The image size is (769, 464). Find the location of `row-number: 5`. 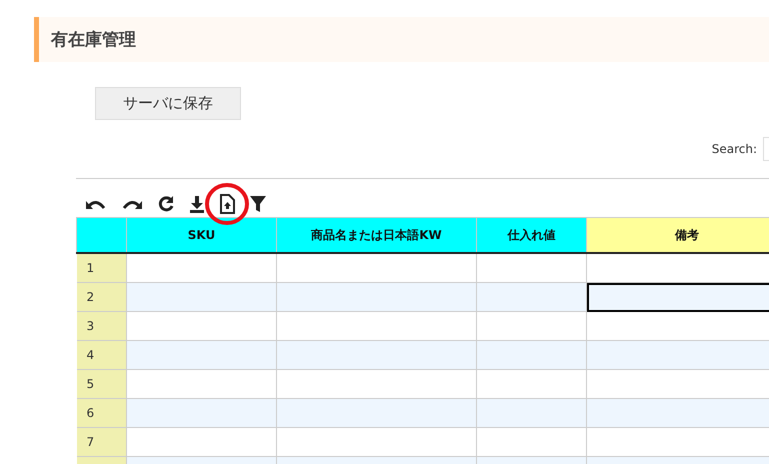

row-number: 5 is located at coordinates (101, 384).